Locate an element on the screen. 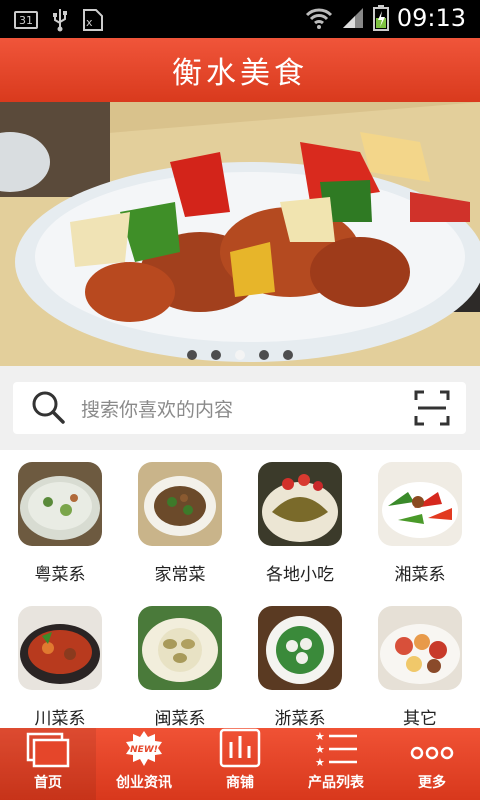 The width and height of the screenshot is (480, 800). usb-icon is located at coordinates (60, 20).